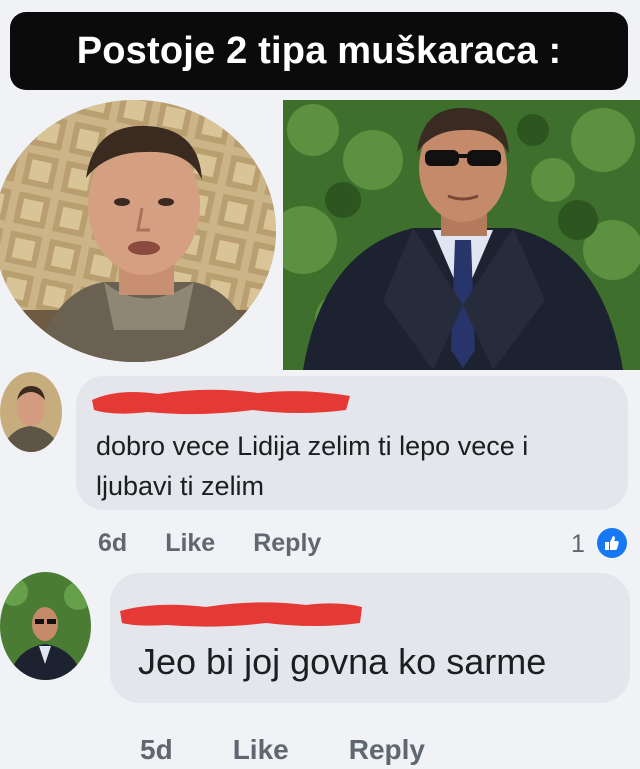  What do you see at coordinates (112, 543) in the screenshot?
I see `comment-timestamp: 6d` at bounding box center [112, 543].